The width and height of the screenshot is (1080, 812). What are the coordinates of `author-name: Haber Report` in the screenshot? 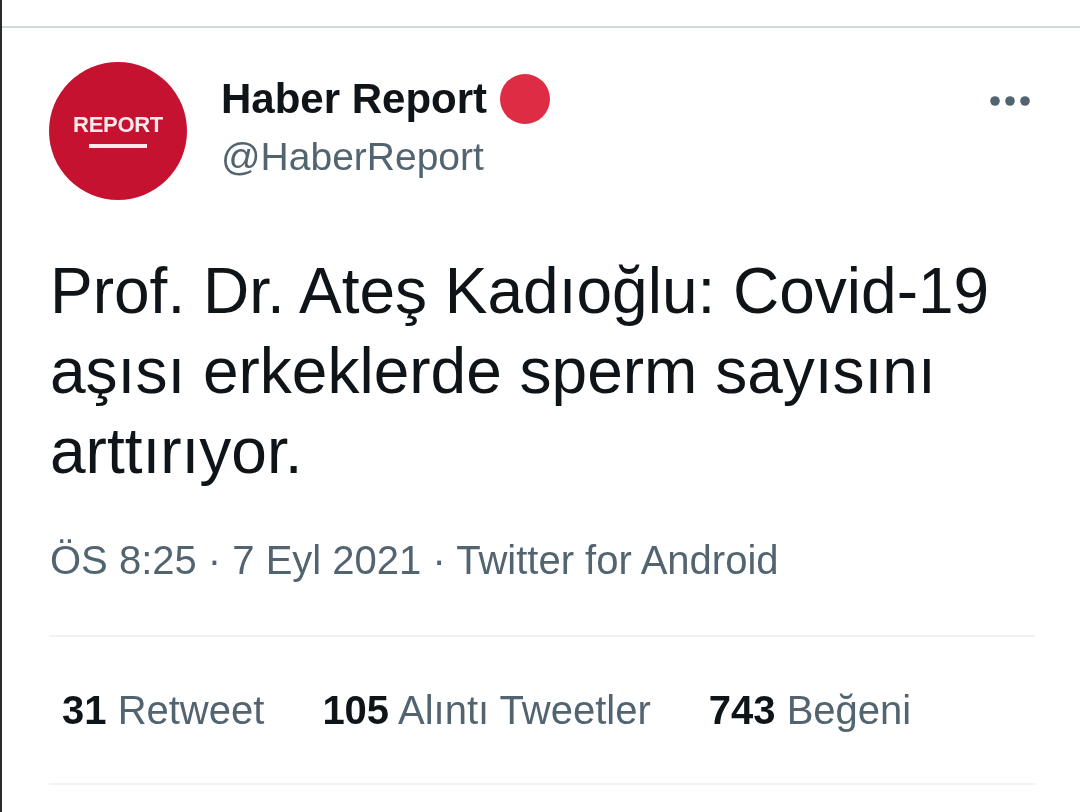 It's located at (354, 99).